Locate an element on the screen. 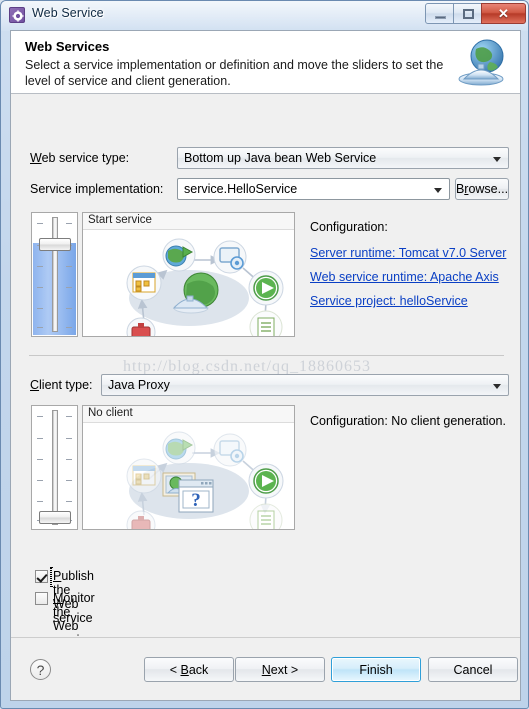 The image size is (529, 709). publish-web-service-checkbox is located at coordinates (41, 576).